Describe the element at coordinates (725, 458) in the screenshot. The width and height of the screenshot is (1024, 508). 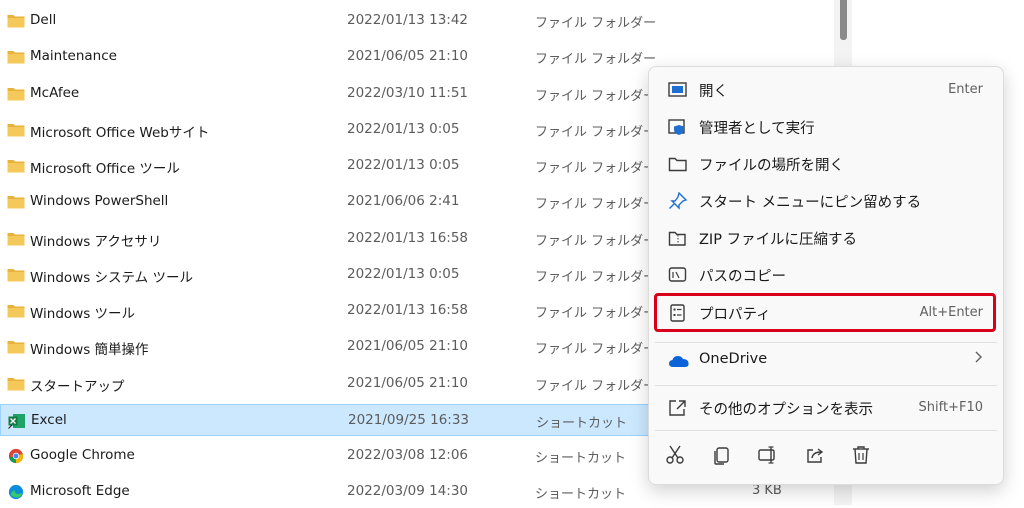
I see `copy-icon` at that location.